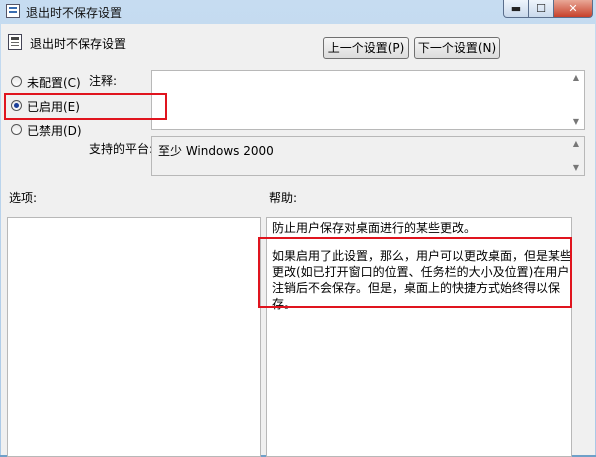 Image resolution: width=596 pixels, height=457 pixels. What do you see at coordinates (78, 44) in the screenshot?
I see `setting-title: 退出时不保存设置` at bounding box center [78, 44].